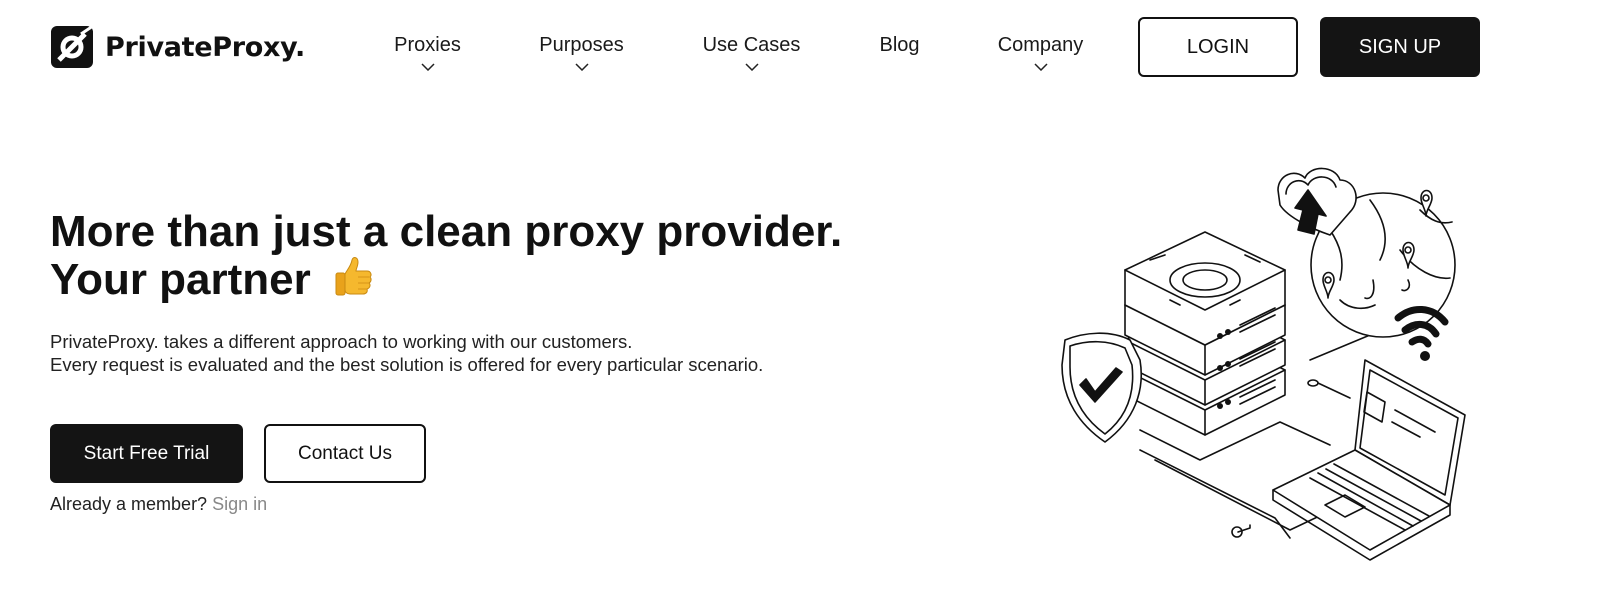 The height and width of the screenshot is (596, 1618). Describe the element at coordinates (129, 504) in the screenshot. I see `member-text: Already a member?` at that location.